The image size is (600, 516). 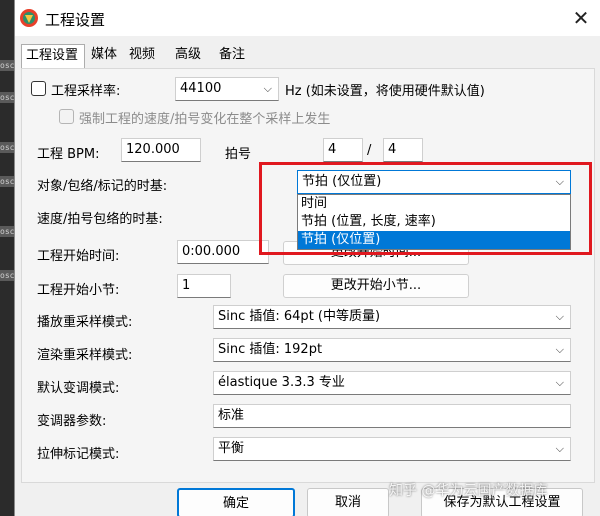 I want to click on stretch-mode-select: 平衡 ⌵, so click(x=392, y=449).